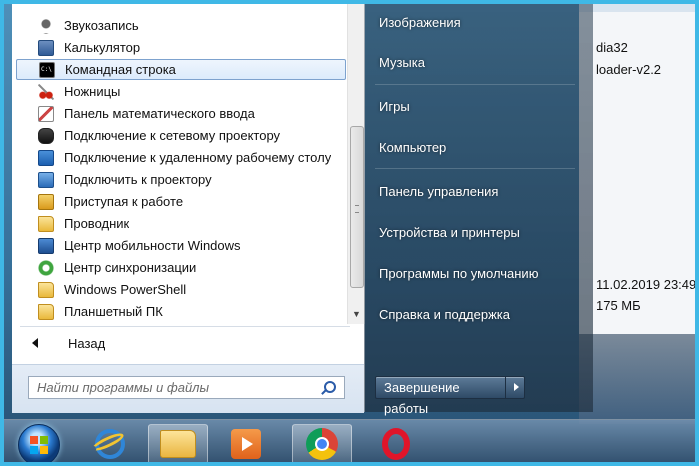 The image size is (699, 466). Describe the element at coordinates (125, 289) in the screenshot. I see `program-label: Windows PowerShell` at that location.